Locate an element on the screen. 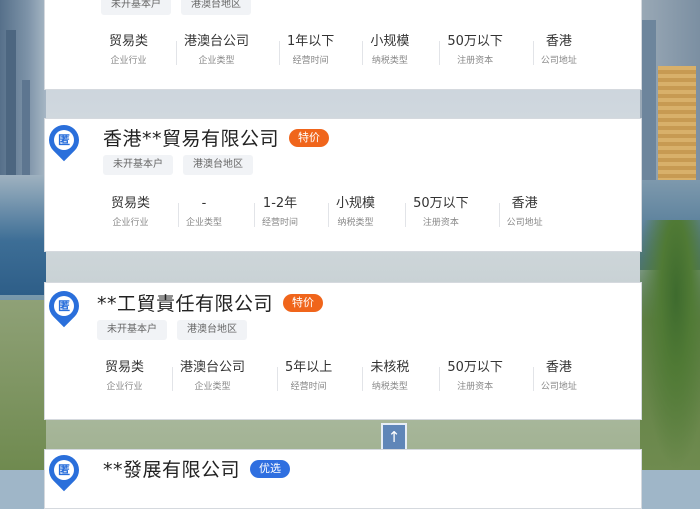  stat-operating-time: 1年以下 经营时间 is located at coordinates (310, 50).